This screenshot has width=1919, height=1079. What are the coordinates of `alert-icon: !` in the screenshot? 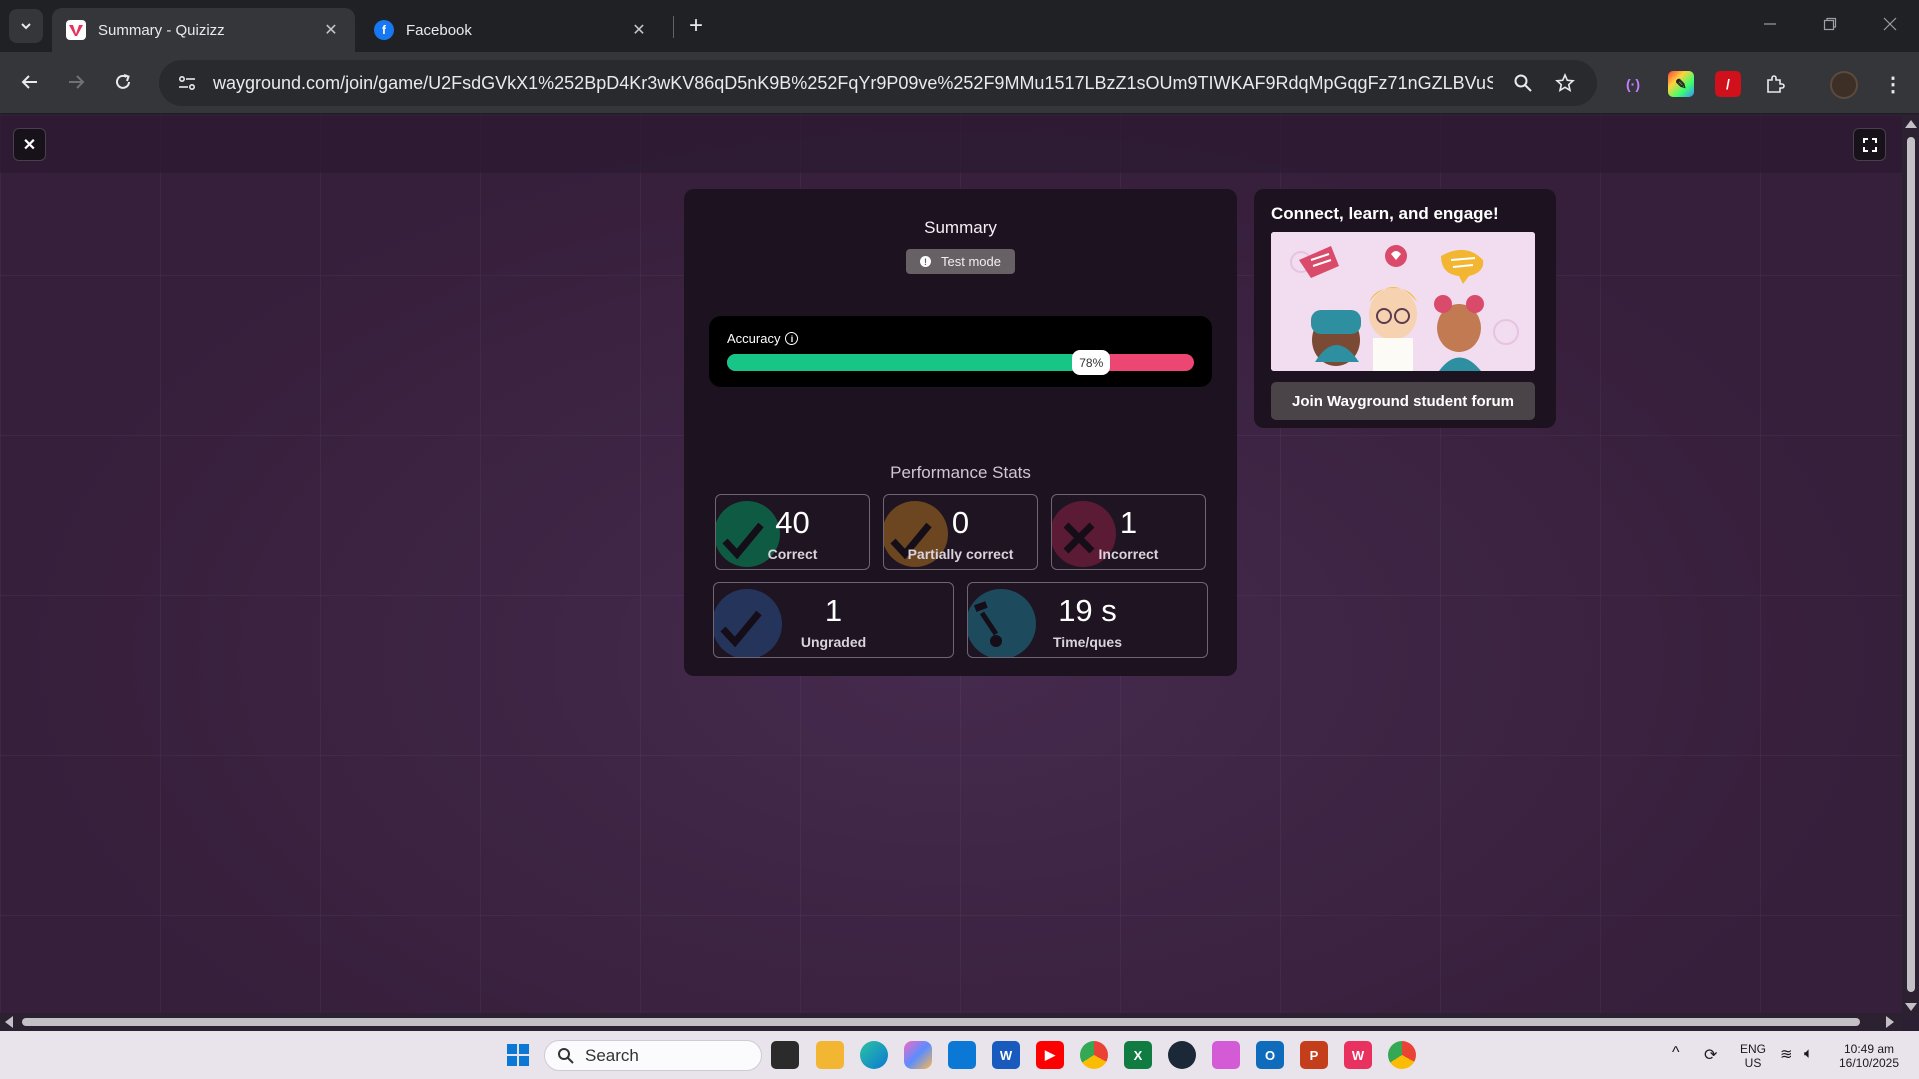 It's located at (925, 261).